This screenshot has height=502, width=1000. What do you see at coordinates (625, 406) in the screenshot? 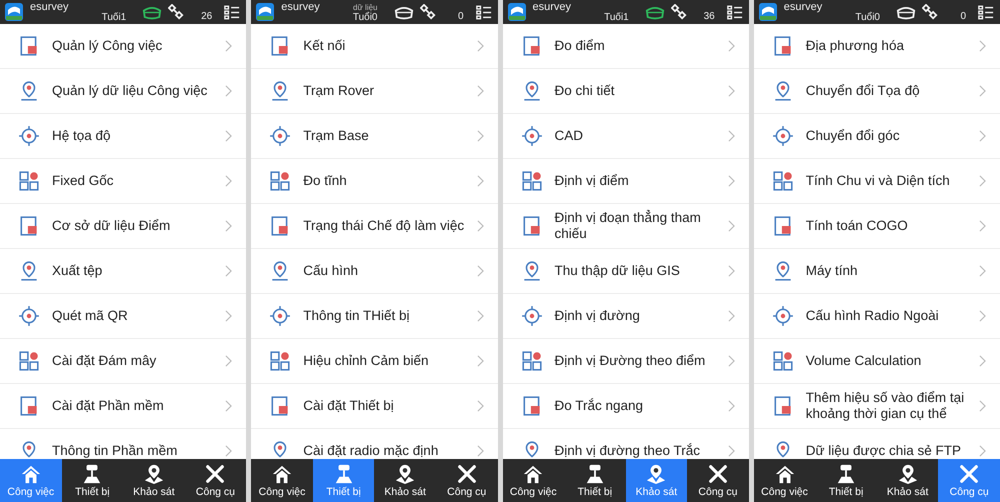
I see `menu-item: Đo Trắc ngang` at bounding box center [625, 406].